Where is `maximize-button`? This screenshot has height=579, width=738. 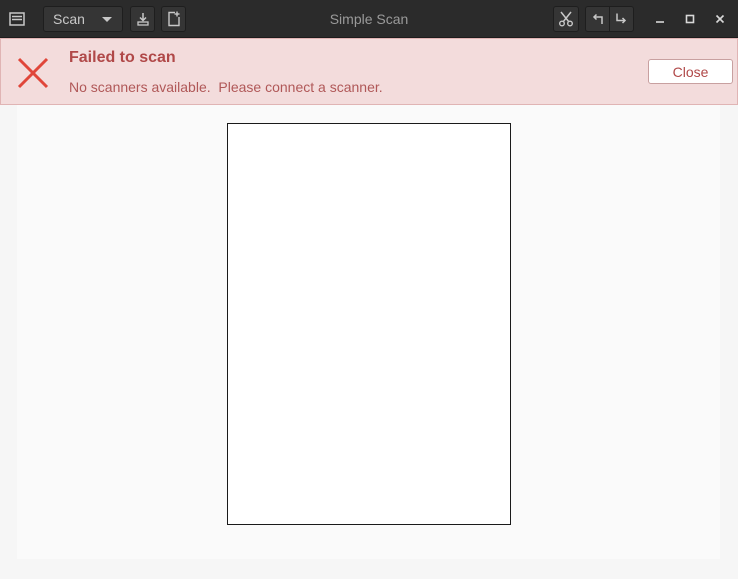
maximize-button is located at coordinates (690, 19).